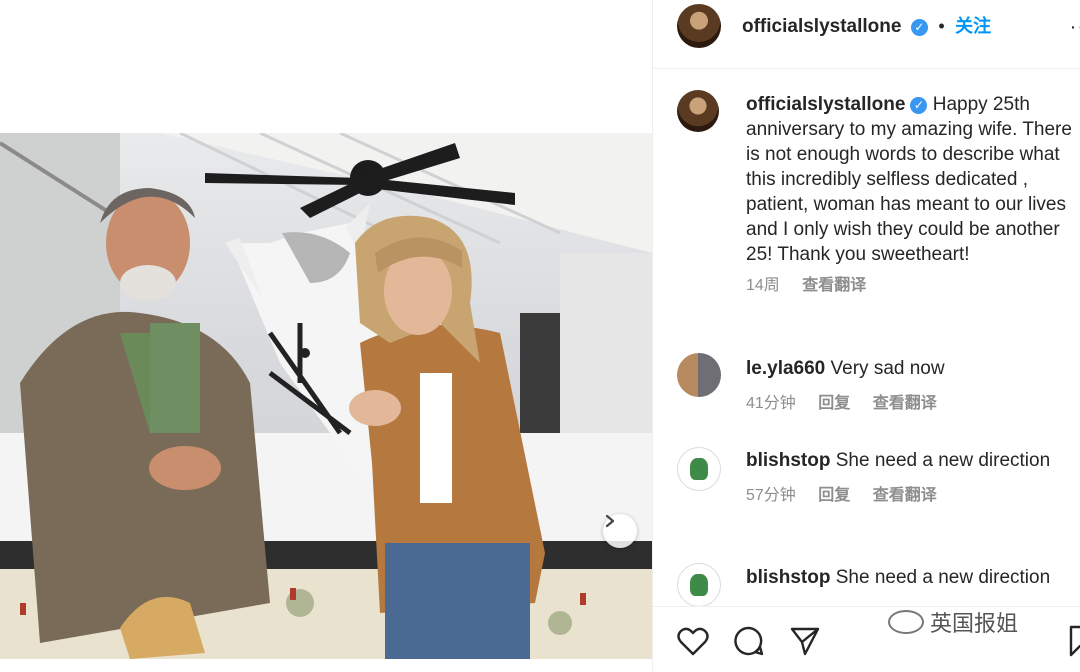  I want to click on watermark: 英国报姐, so click(953, 622).